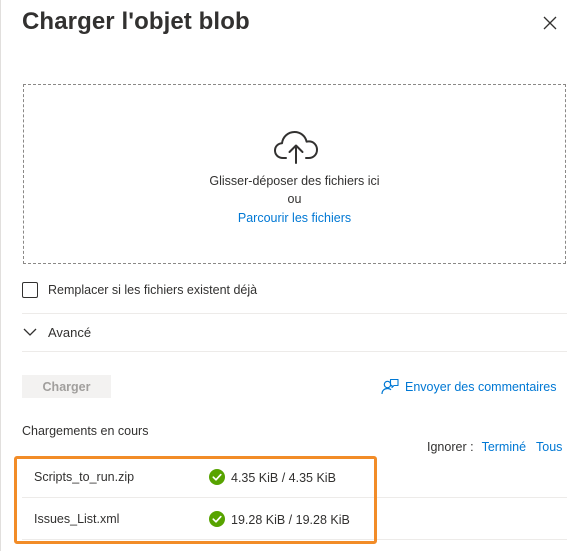 The width and height of the screenshot is (583, 551). I want to click on dismiss-completed-link: Terminé, so click(504, 447).